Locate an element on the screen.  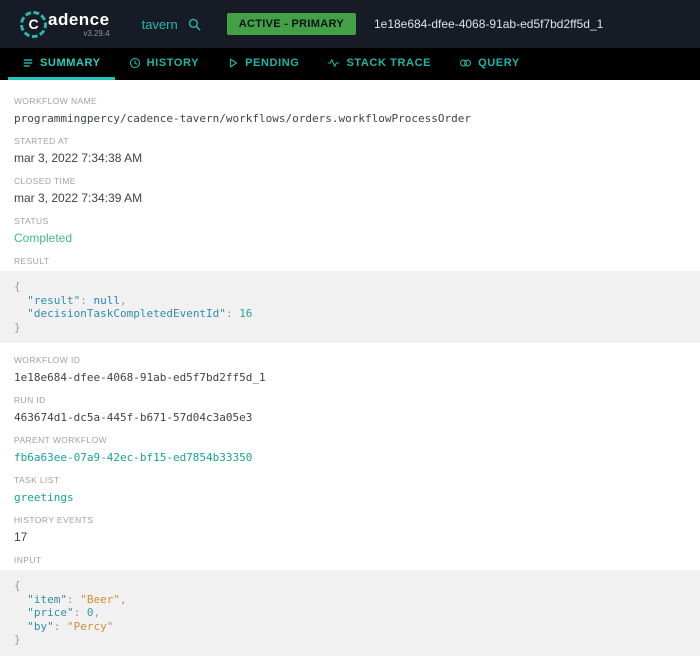
pending-icon is located at coordinates (233, 63).